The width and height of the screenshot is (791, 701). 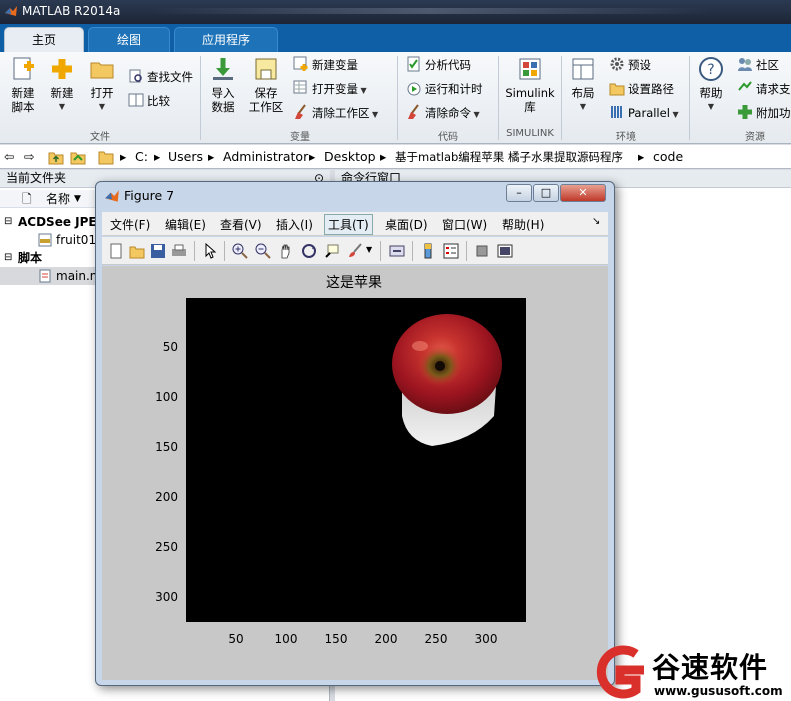 What do you see at coordinates (266, 85) in the screenshot?
I see `save-workspace-button: 保存 工作区` at bounding box center [266, 85].